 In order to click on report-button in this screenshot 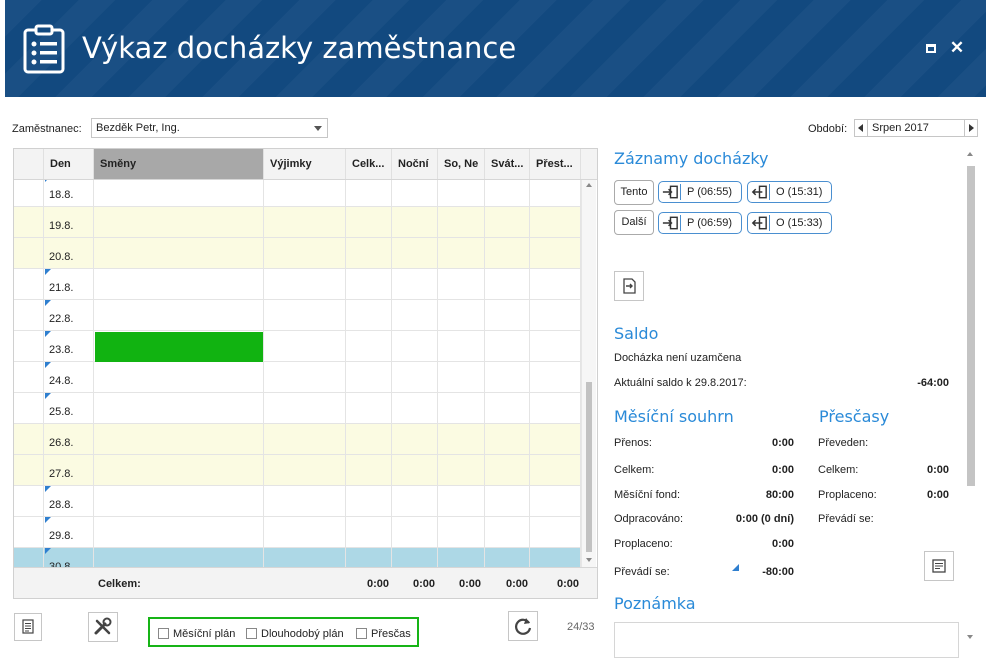, I will do `click(28, 627)`.